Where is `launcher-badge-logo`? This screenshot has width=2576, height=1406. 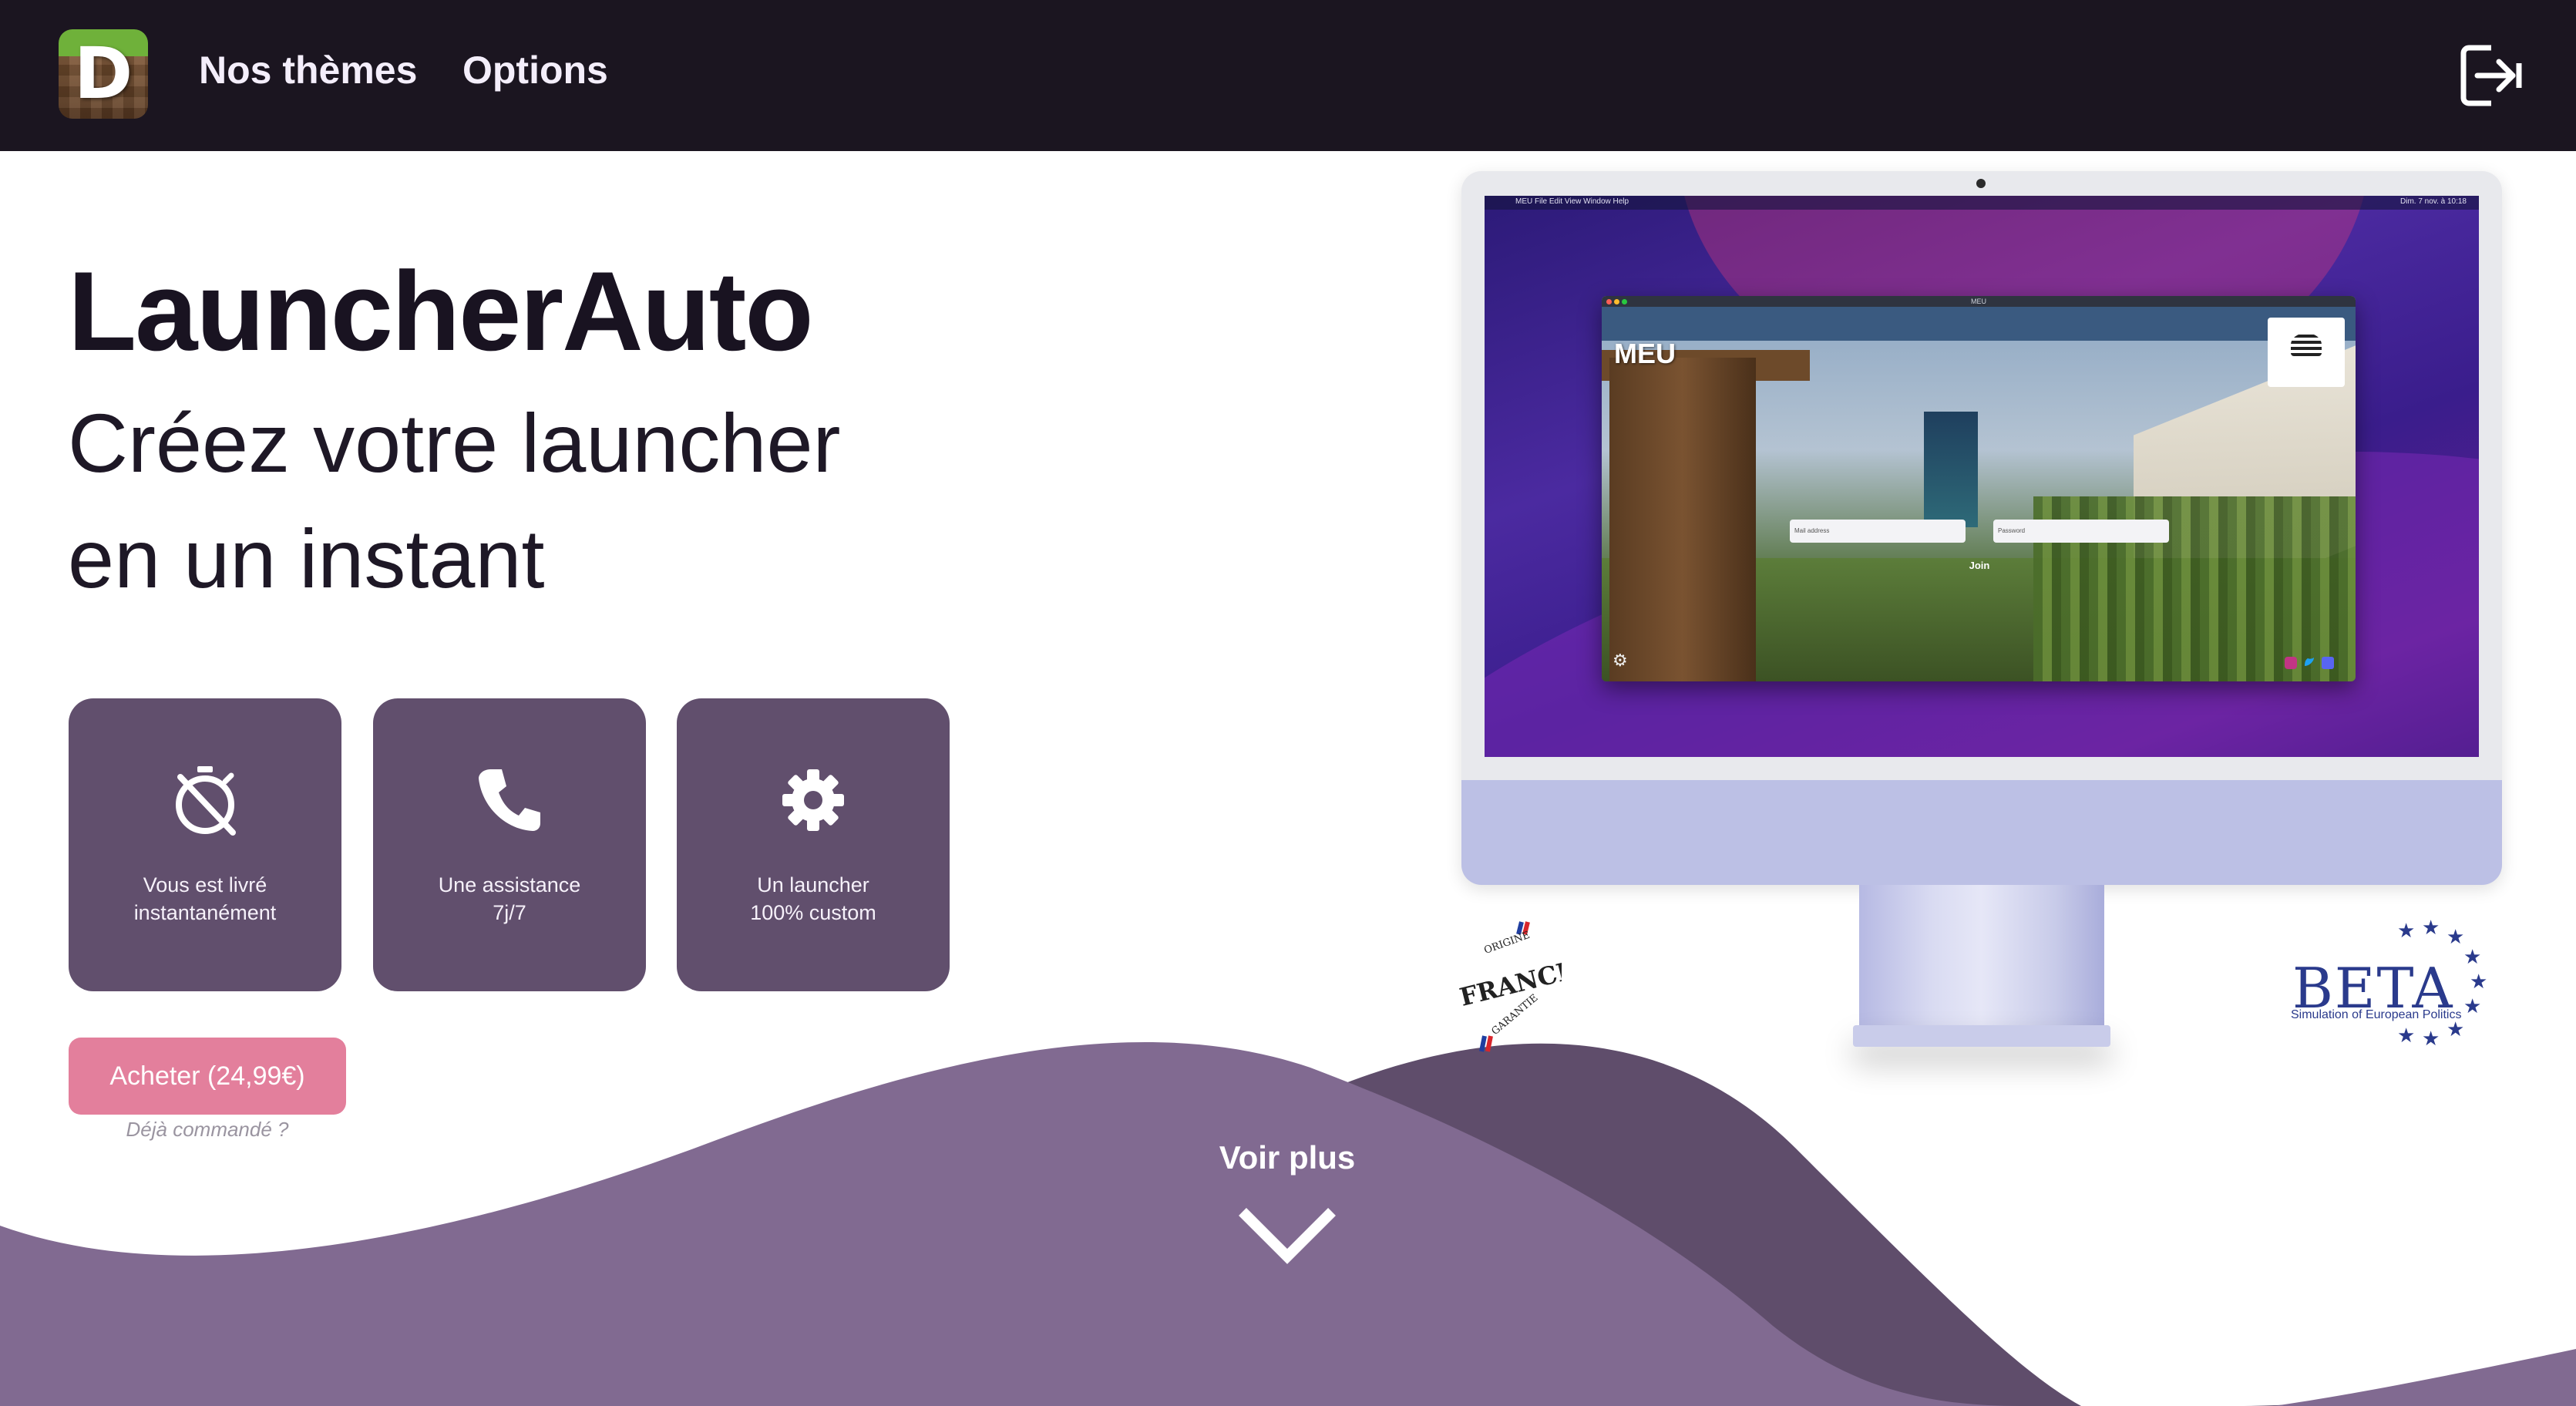 launcher-badge-logo is located at coordinates (2306, 353).